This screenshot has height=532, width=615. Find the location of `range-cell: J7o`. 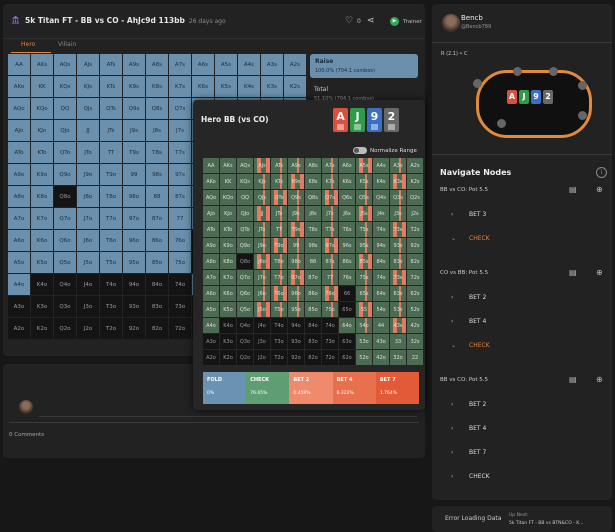

range-cell: J7o is located at coordinates (88, 218).